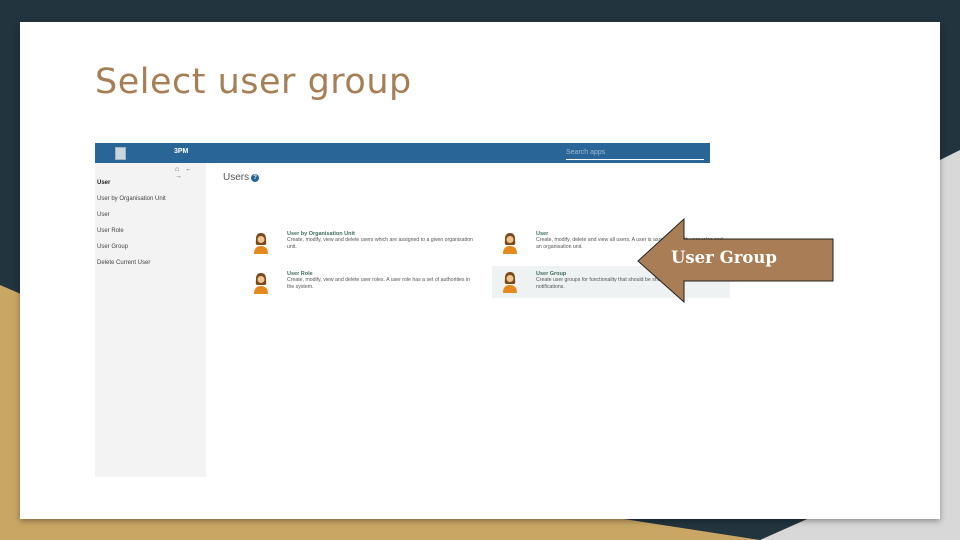  Describe the element at coordinates (724, 257) in the screenshot. I see `callout-label: User Group` at that location.